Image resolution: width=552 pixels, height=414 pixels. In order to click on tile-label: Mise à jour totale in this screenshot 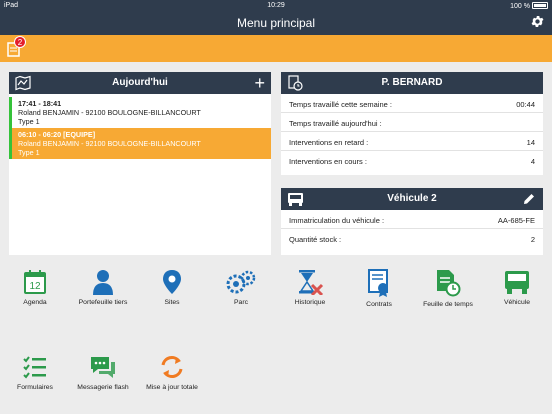, I will do `click(172, 387)`.